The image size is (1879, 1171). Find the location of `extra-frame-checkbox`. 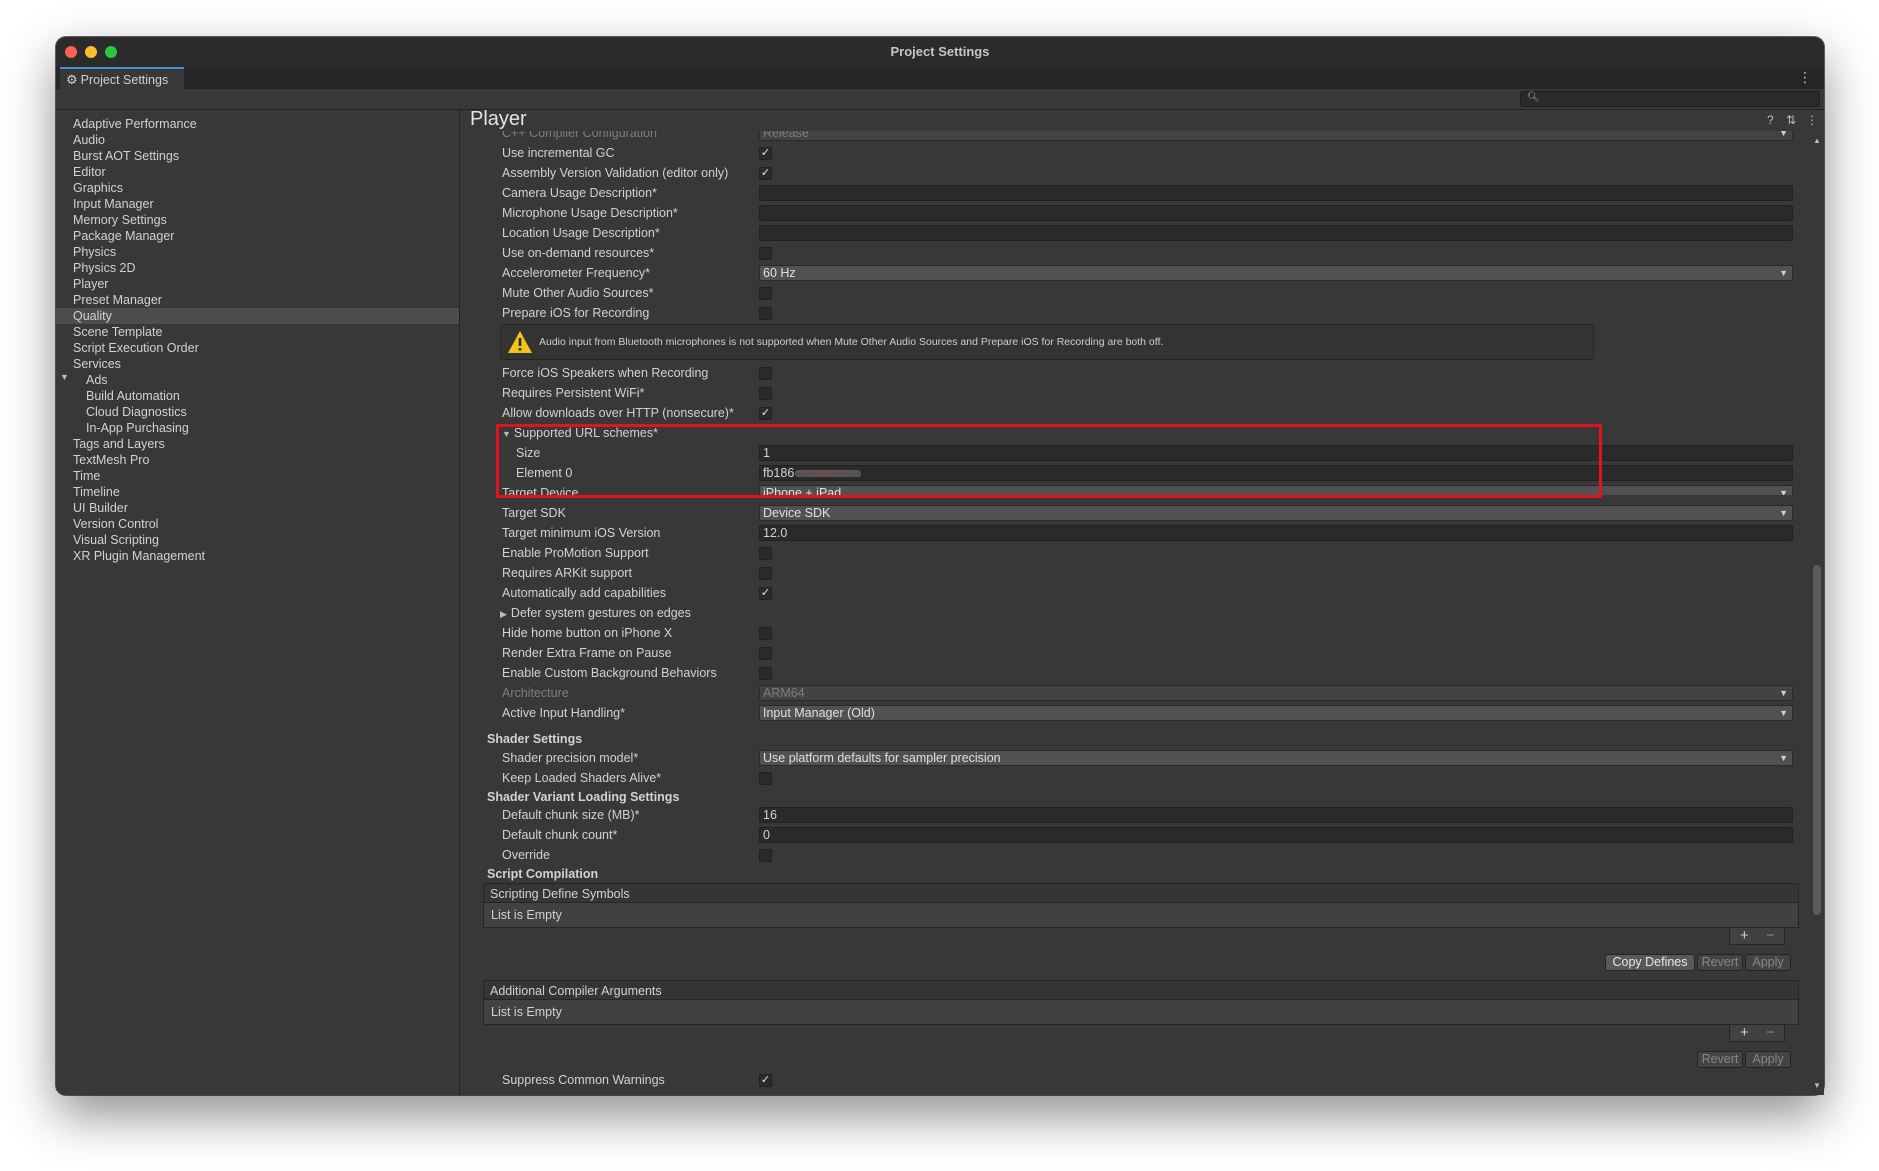

extra-frame-checkbox is located at coordinates (765, 653).